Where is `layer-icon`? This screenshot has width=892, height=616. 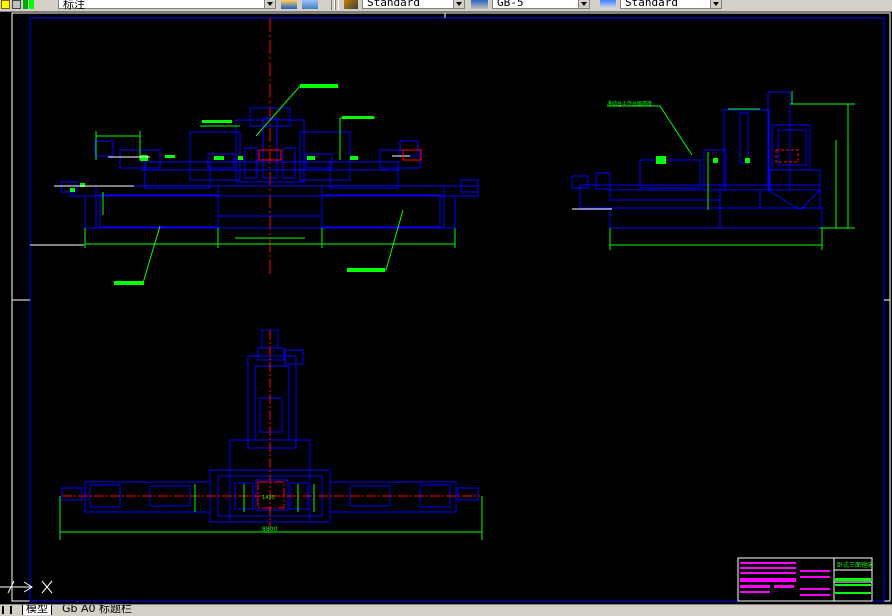
layer-icon is located at coordinates (5, 4).